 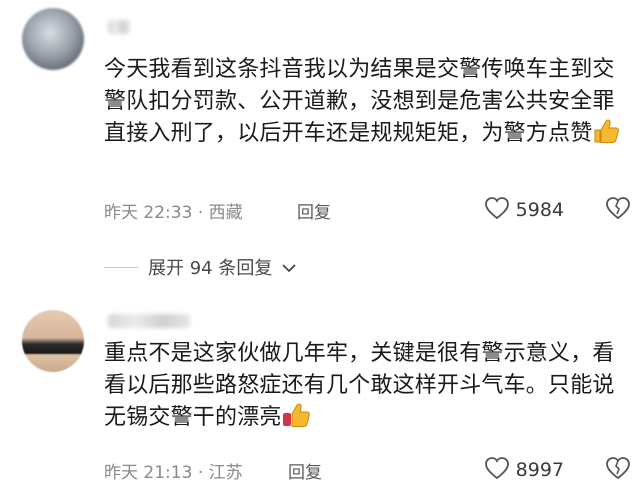 What do you see at coordinates (225, 213) in the screenshot?
I see `location: 西藏` at bounding box center [225, 213].